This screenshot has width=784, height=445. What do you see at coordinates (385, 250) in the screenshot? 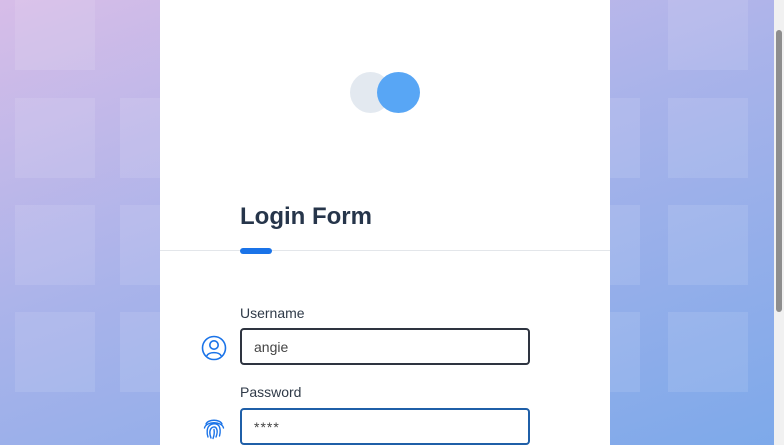
I see `divider` at bounding box center [385, 250].